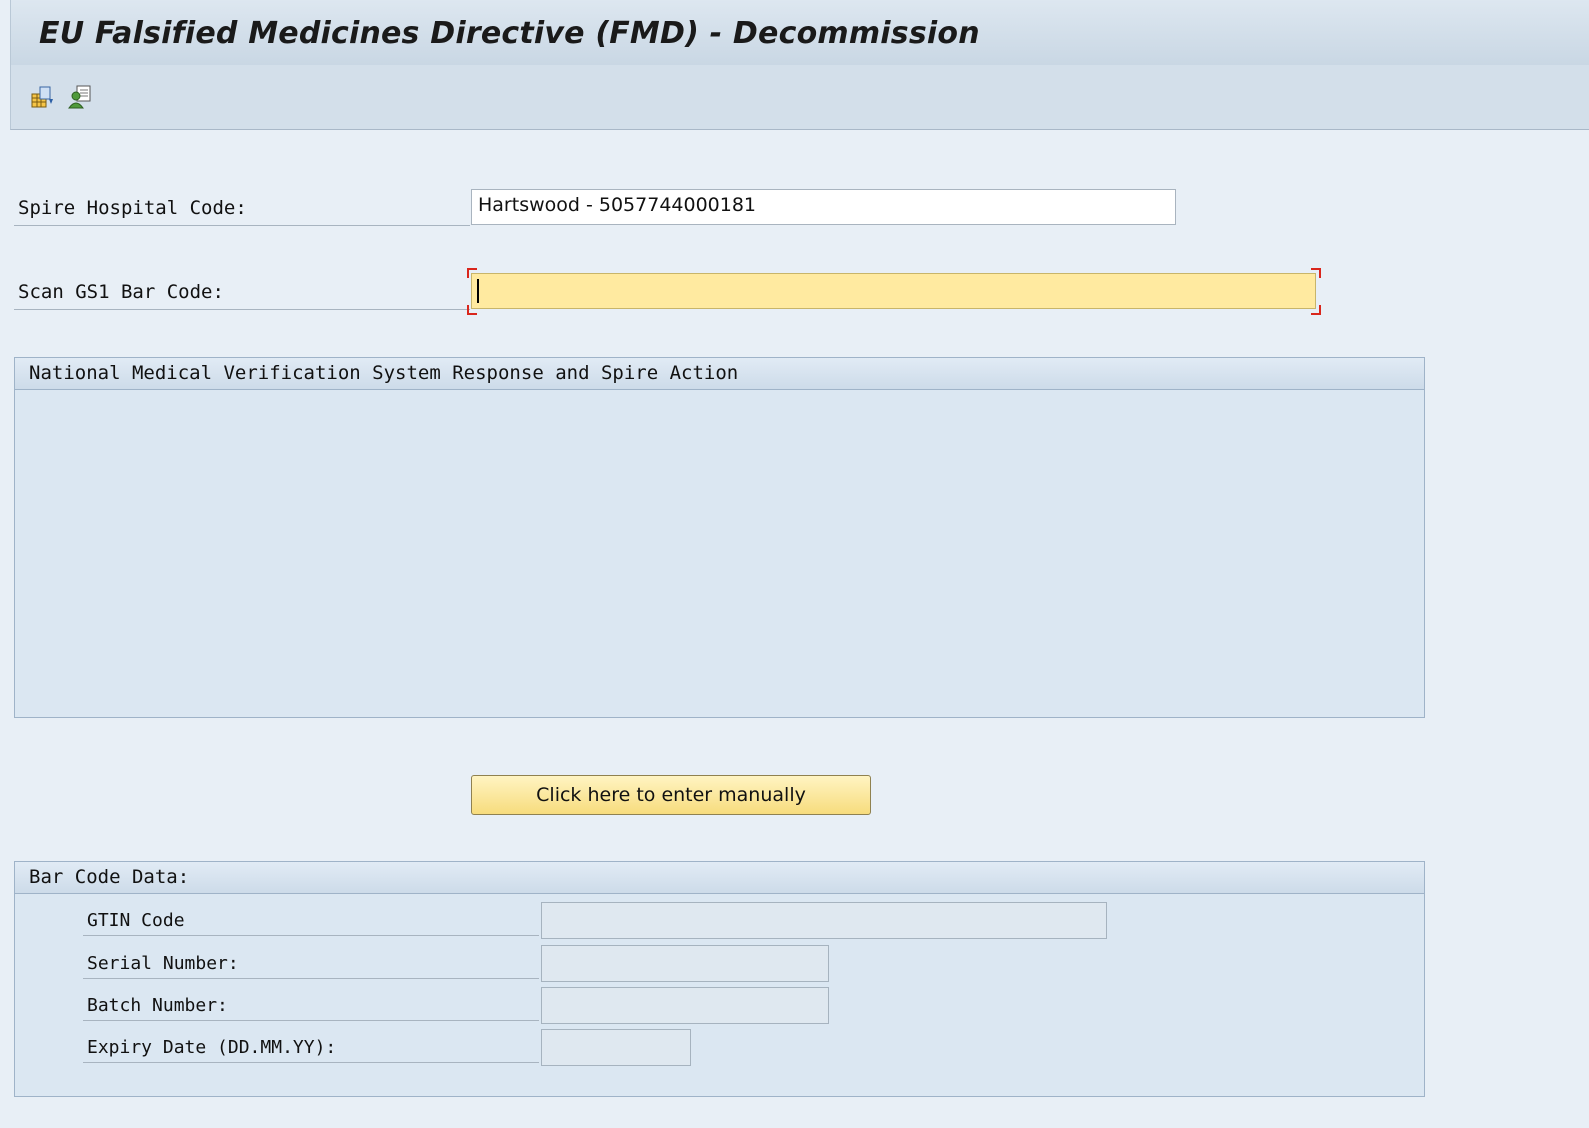 The height and width of the screenshot is (1128, 1589). I want to click on batch-number-label: Batch Number:, so click(311, 1008).